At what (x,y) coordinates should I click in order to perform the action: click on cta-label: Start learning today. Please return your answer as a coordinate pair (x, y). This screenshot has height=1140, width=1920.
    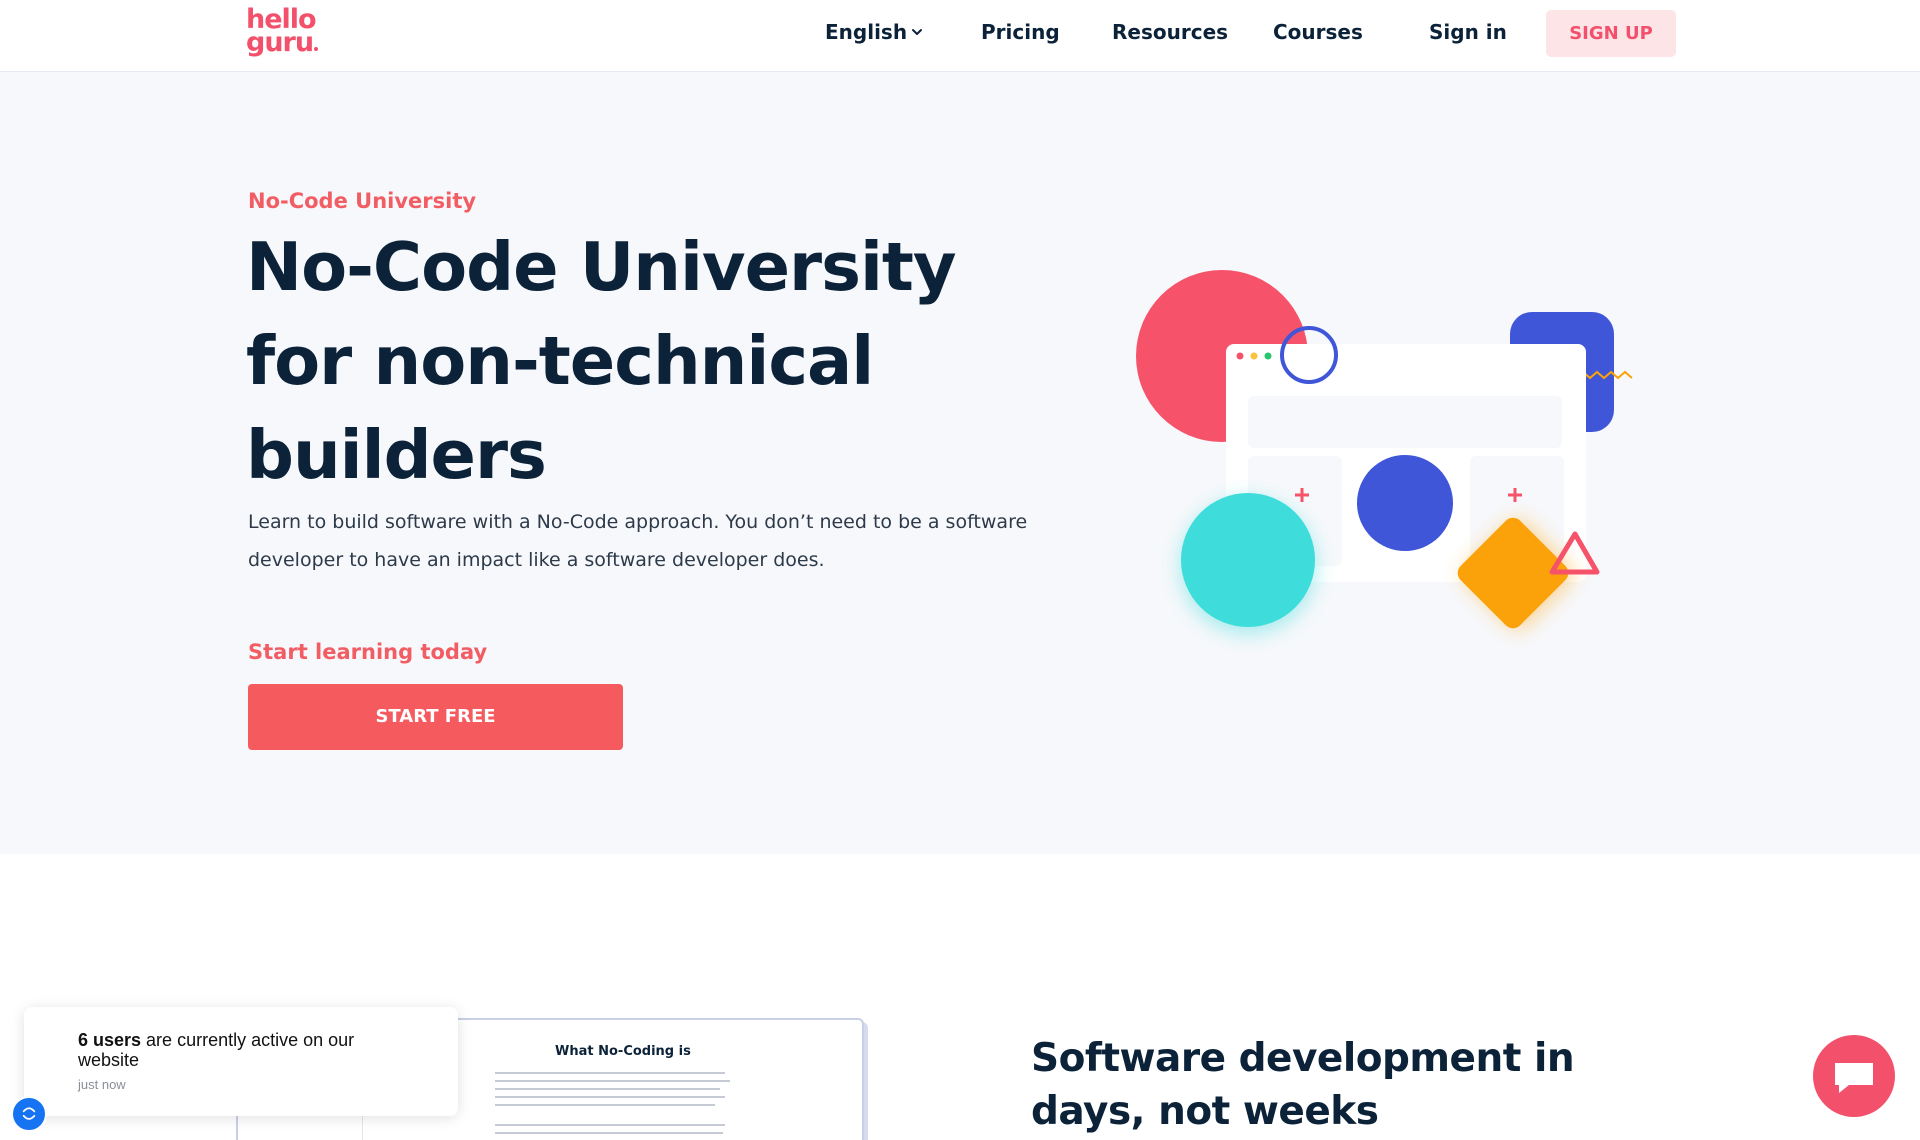
    Looking at the image, I should click on (368, 652).